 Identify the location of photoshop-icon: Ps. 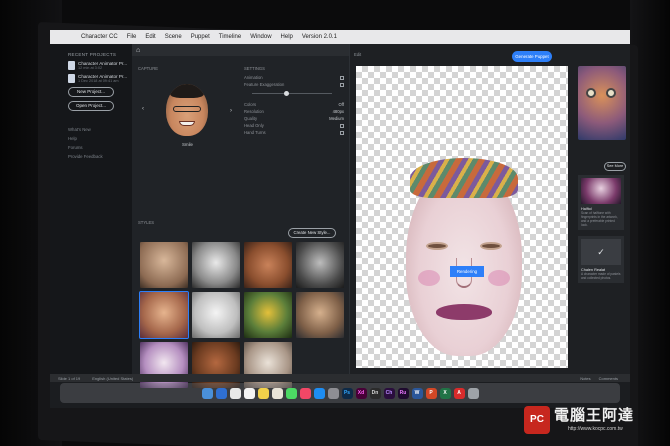
(347, 393).